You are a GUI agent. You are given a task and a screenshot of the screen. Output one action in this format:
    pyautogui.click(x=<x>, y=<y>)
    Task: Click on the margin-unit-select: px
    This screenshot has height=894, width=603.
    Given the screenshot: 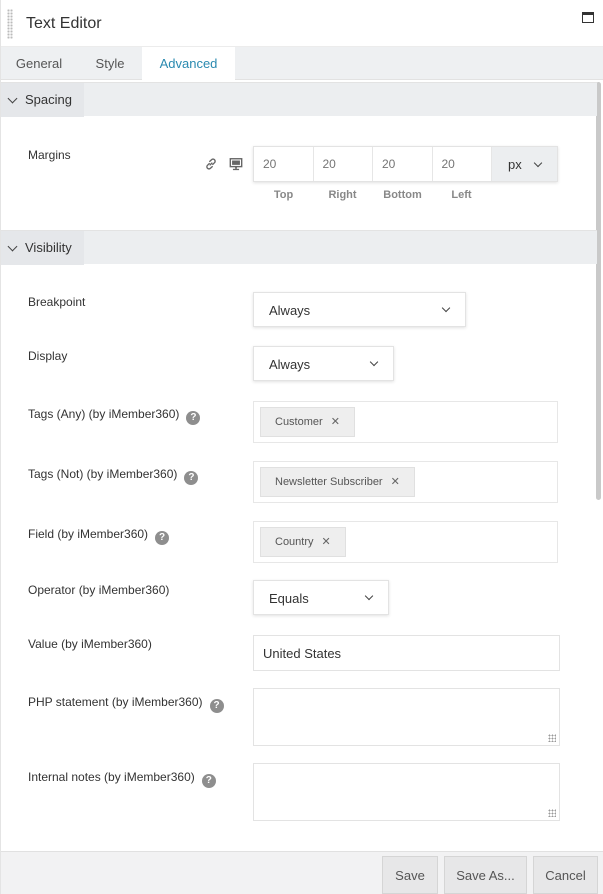 What is the action you would take?
    pyautogui.click(x=524, y=164)
    